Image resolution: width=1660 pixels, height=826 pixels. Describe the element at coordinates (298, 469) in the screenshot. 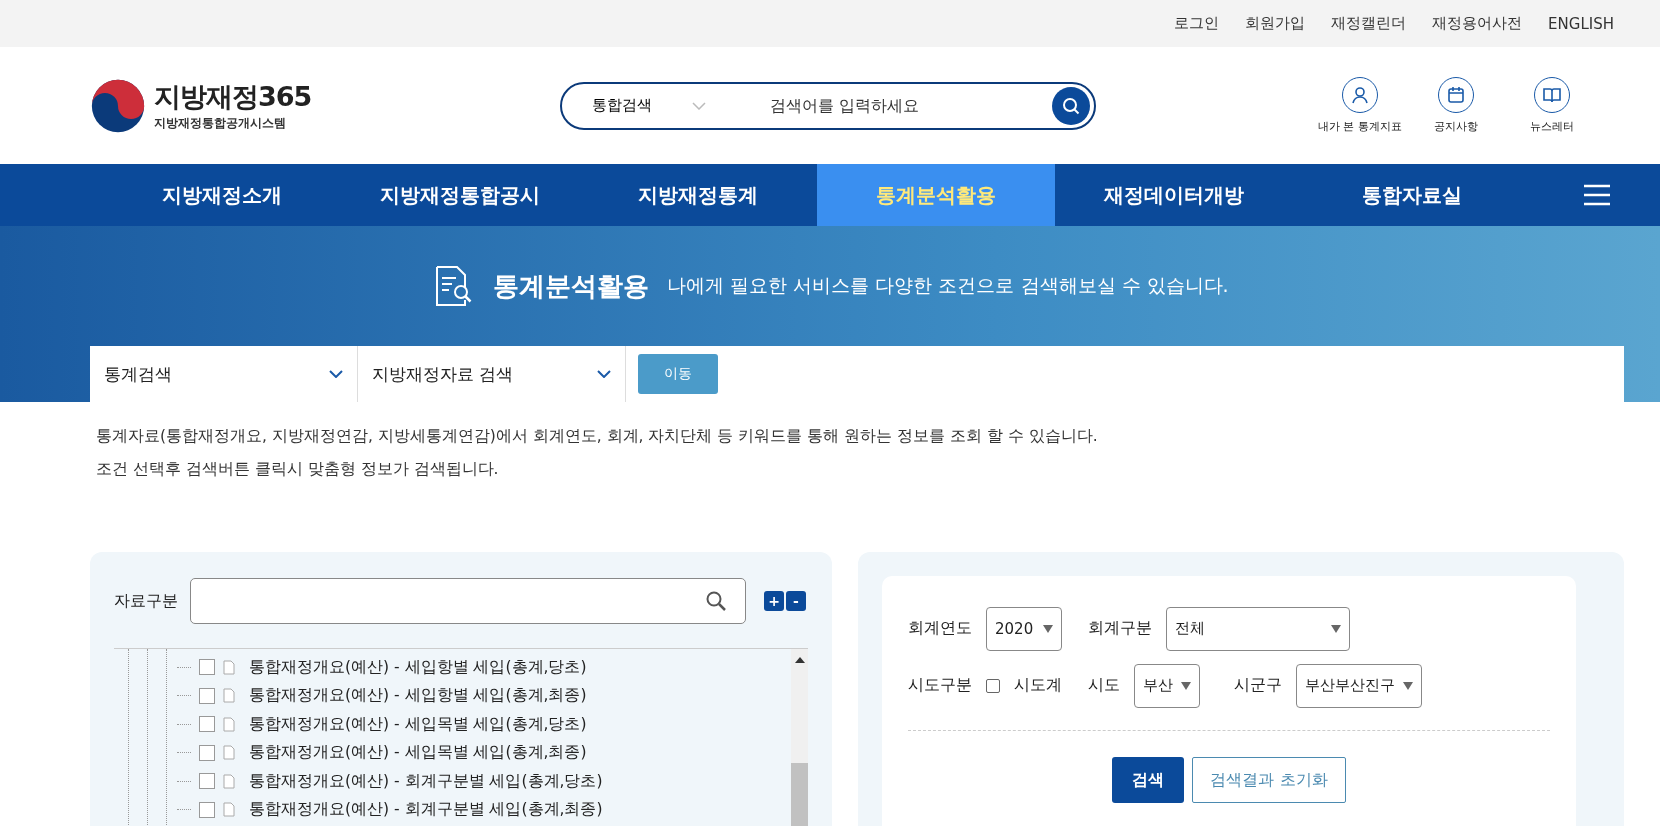

I see `info-note: 조건 선택후 검색버튼 클릭시 맞춤형 정보가 검색됩니다.` at that location.